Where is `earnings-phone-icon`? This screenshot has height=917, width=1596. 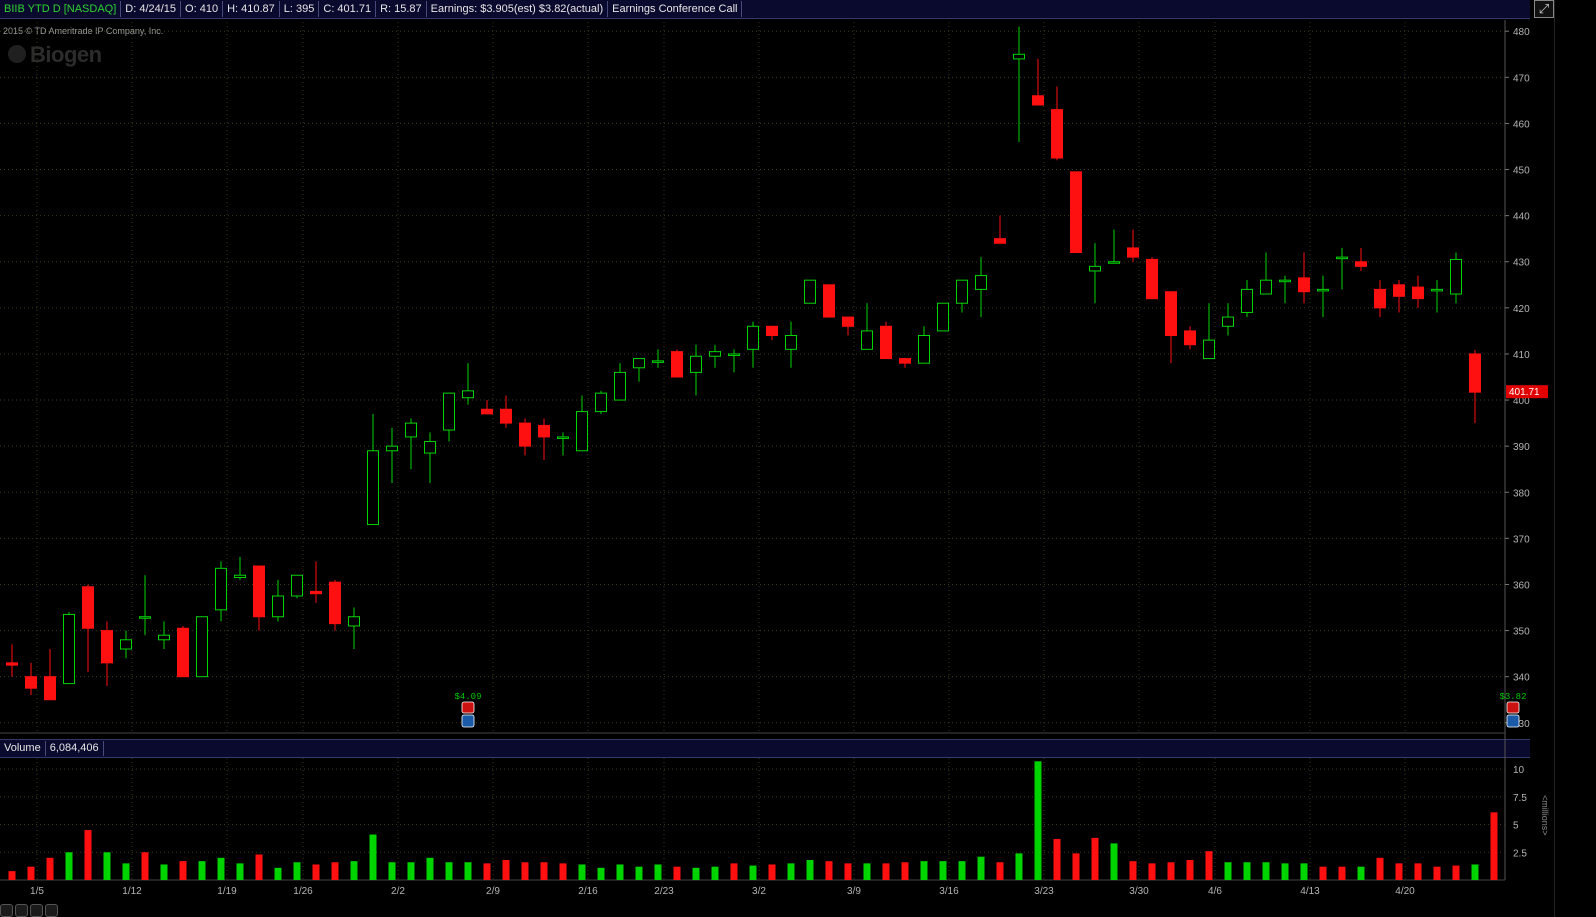
earnings-phone-icon is located at coordinates (1513, 707).